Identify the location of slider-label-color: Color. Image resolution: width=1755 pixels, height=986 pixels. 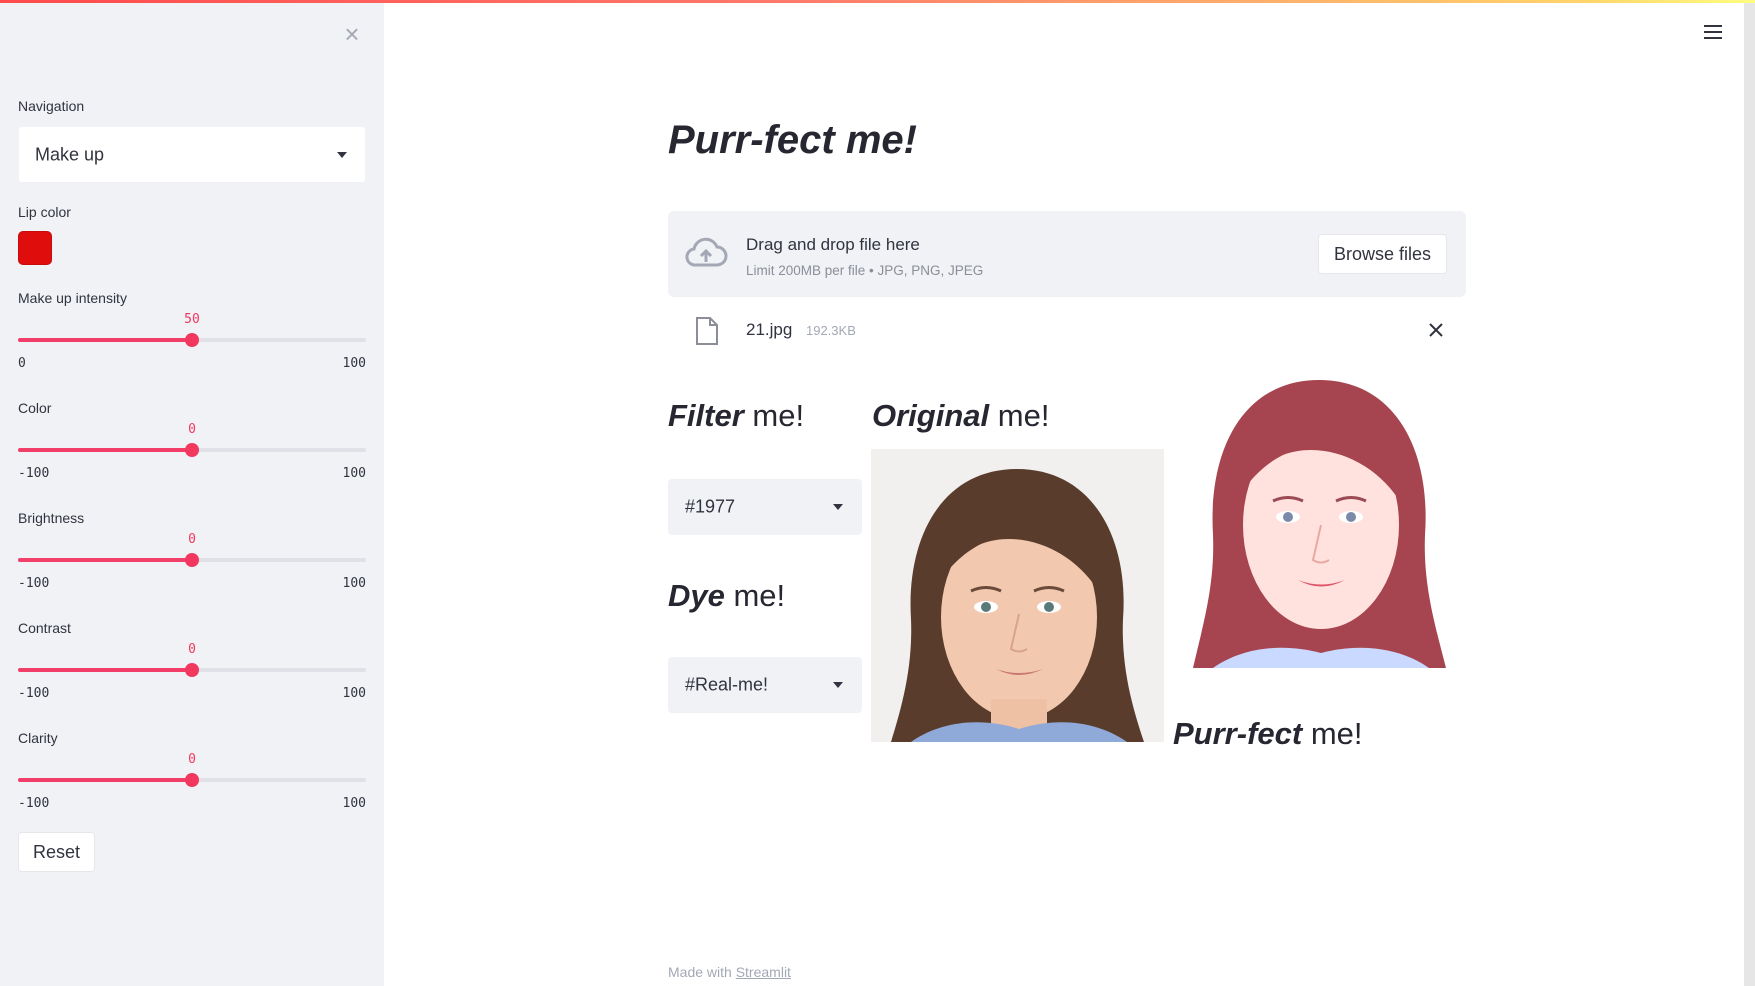
(35, 408).